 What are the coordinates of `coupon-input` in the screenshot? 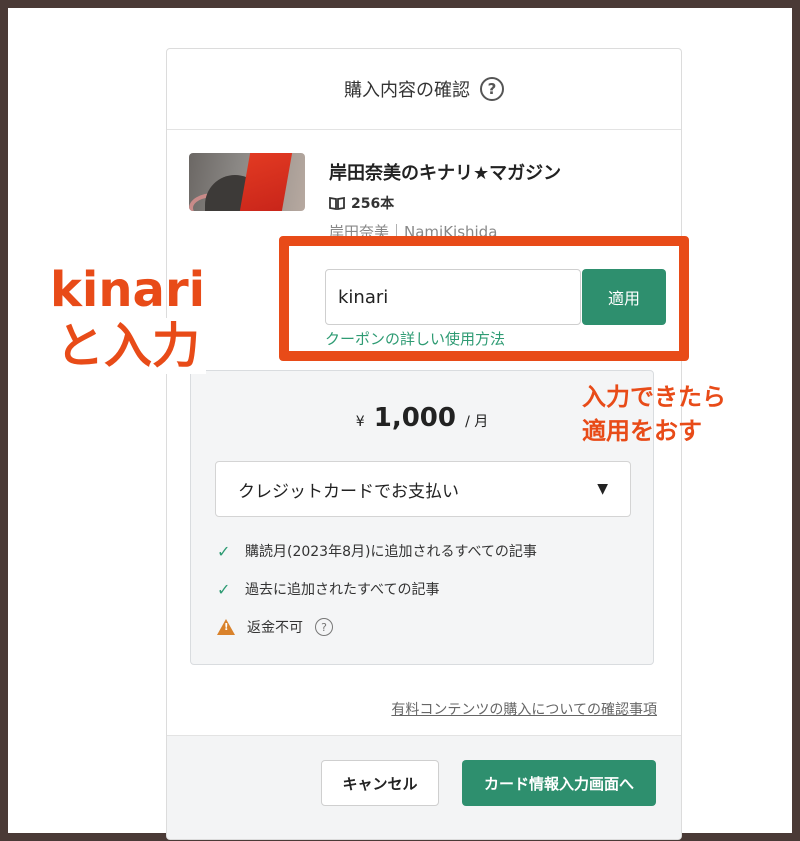 It's located at (453, 297).